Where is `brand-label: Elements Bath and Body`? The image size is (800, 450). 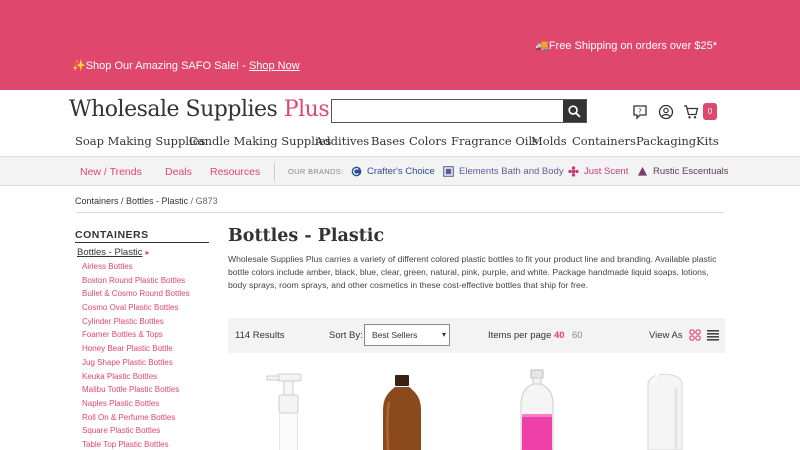 brand-label: Elements Bath and Body is located at coordinates (511, 171).